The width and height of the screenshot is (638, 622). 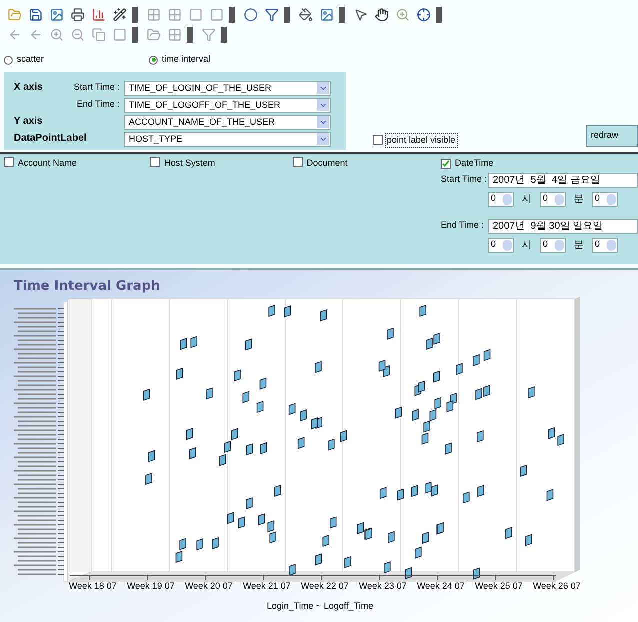 I want to click on graph-title: Time Interval Graph, so click(x=87, y=286).